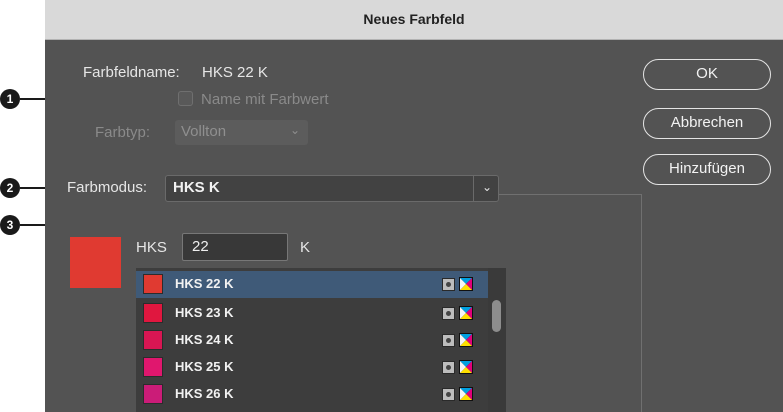  What do you see at coordinates (204, 131) in the screenshot?
I see `color-type-value: Vollton` at bounding box center [204, 131].